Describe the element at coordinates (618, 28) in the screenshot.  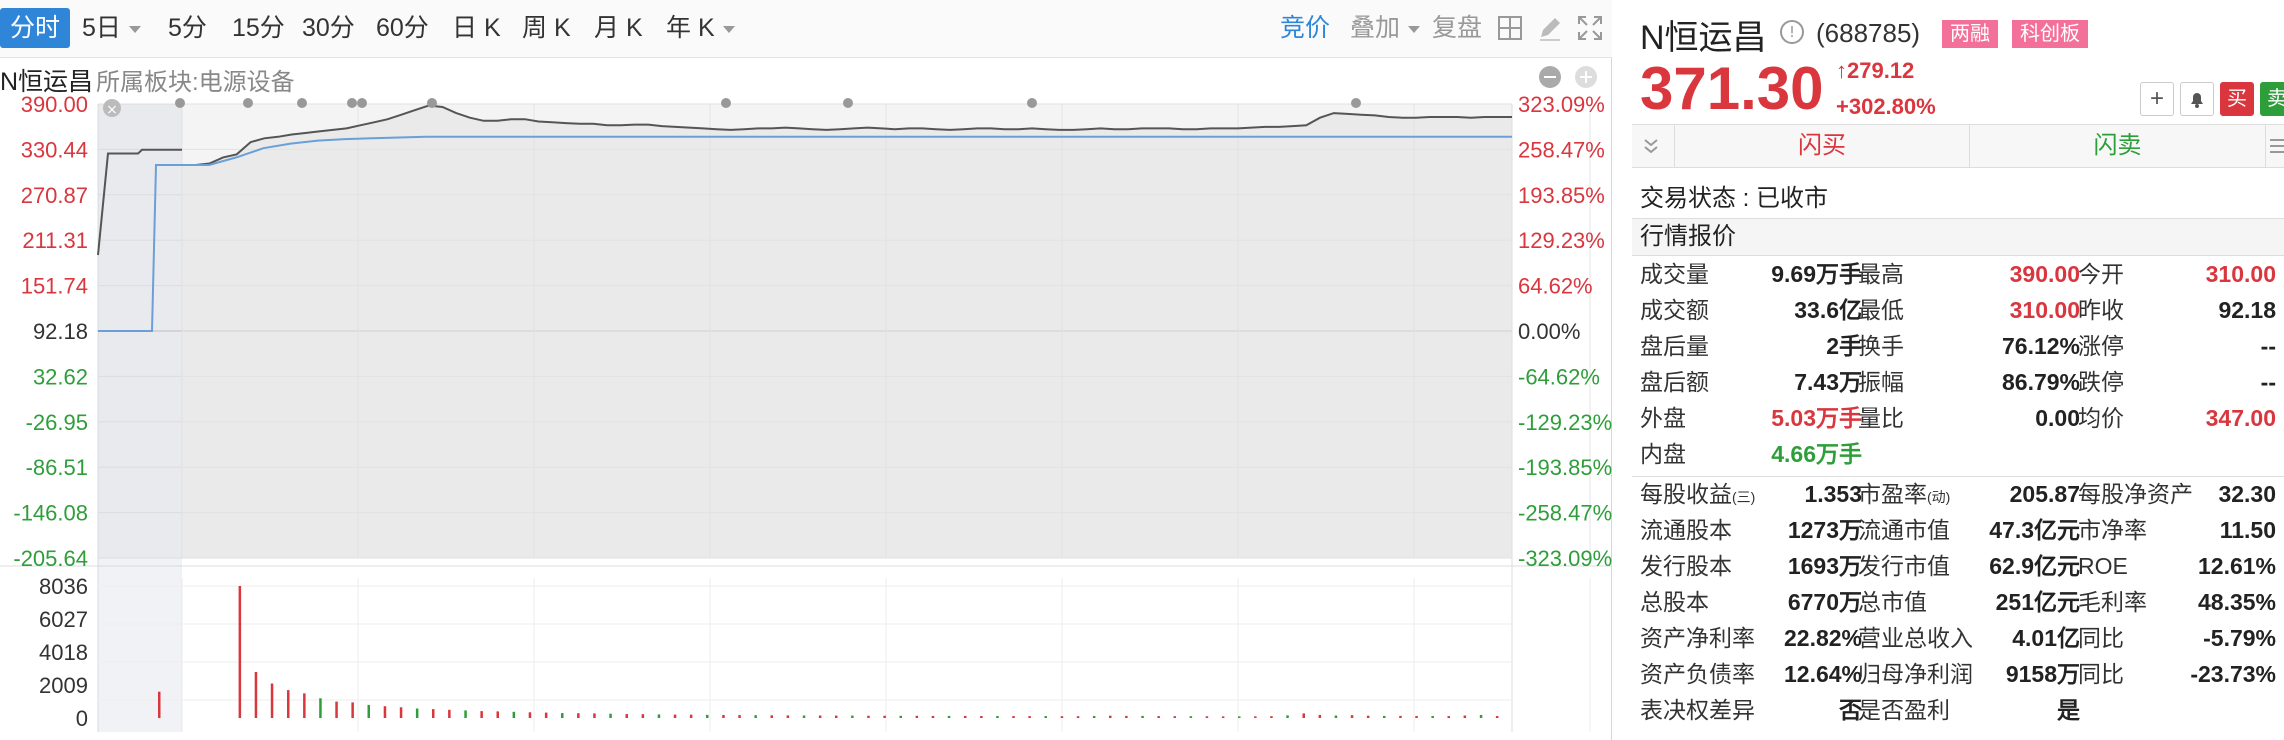
I see `tab-monthly-k: 月 K` at that location.